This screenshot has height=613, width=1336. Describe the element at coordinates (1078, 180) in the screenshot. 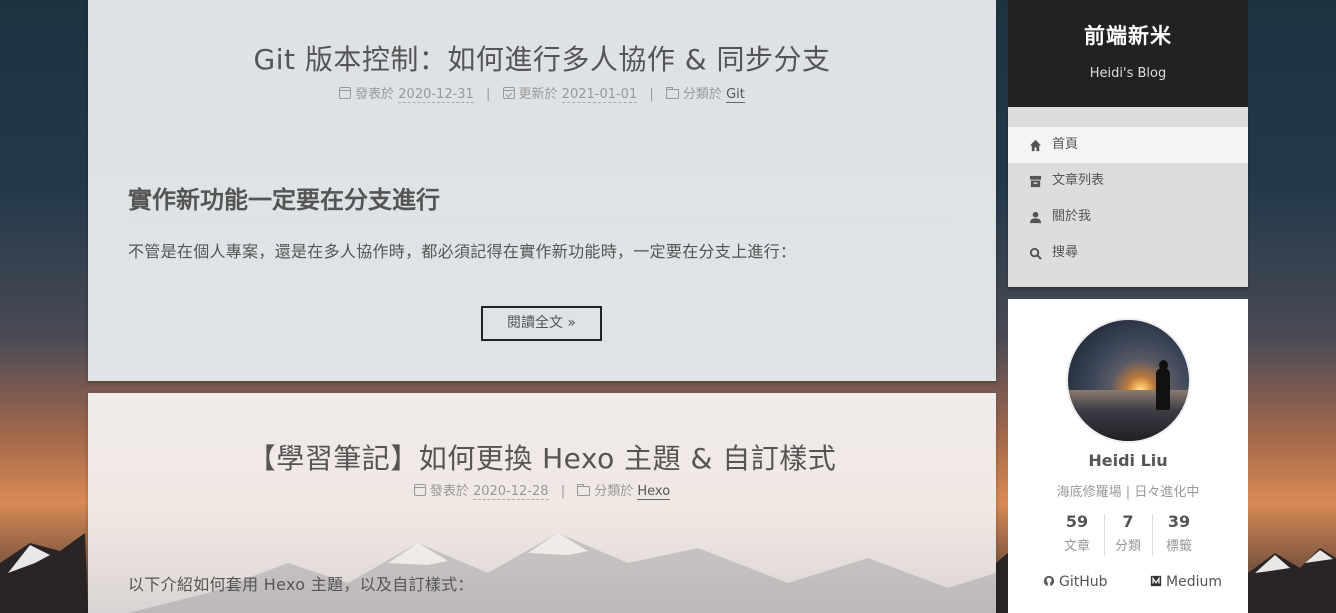

I see `menu-item-label: 文章列表` at that location.